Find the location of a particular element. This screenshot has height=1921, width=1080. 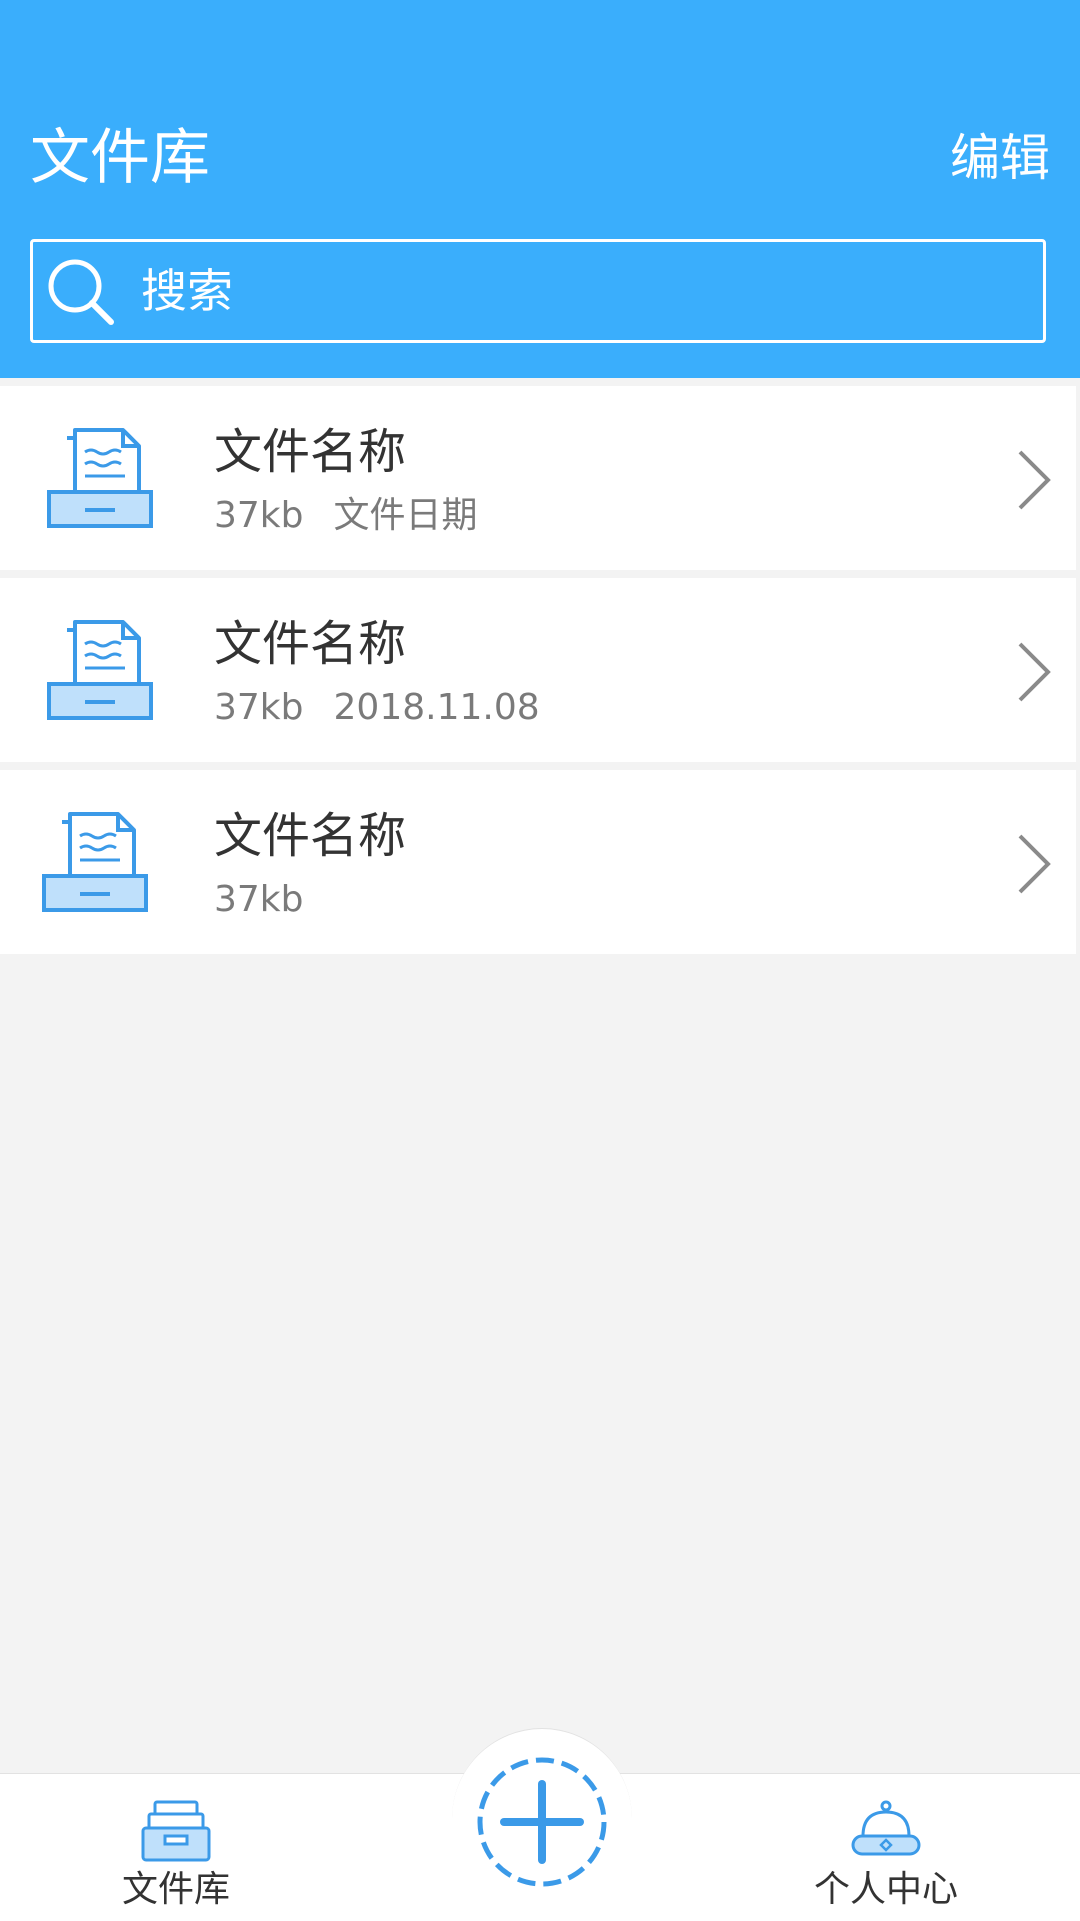

file-meta: 37kb 文件日期 is located at coordinates (346, 516).